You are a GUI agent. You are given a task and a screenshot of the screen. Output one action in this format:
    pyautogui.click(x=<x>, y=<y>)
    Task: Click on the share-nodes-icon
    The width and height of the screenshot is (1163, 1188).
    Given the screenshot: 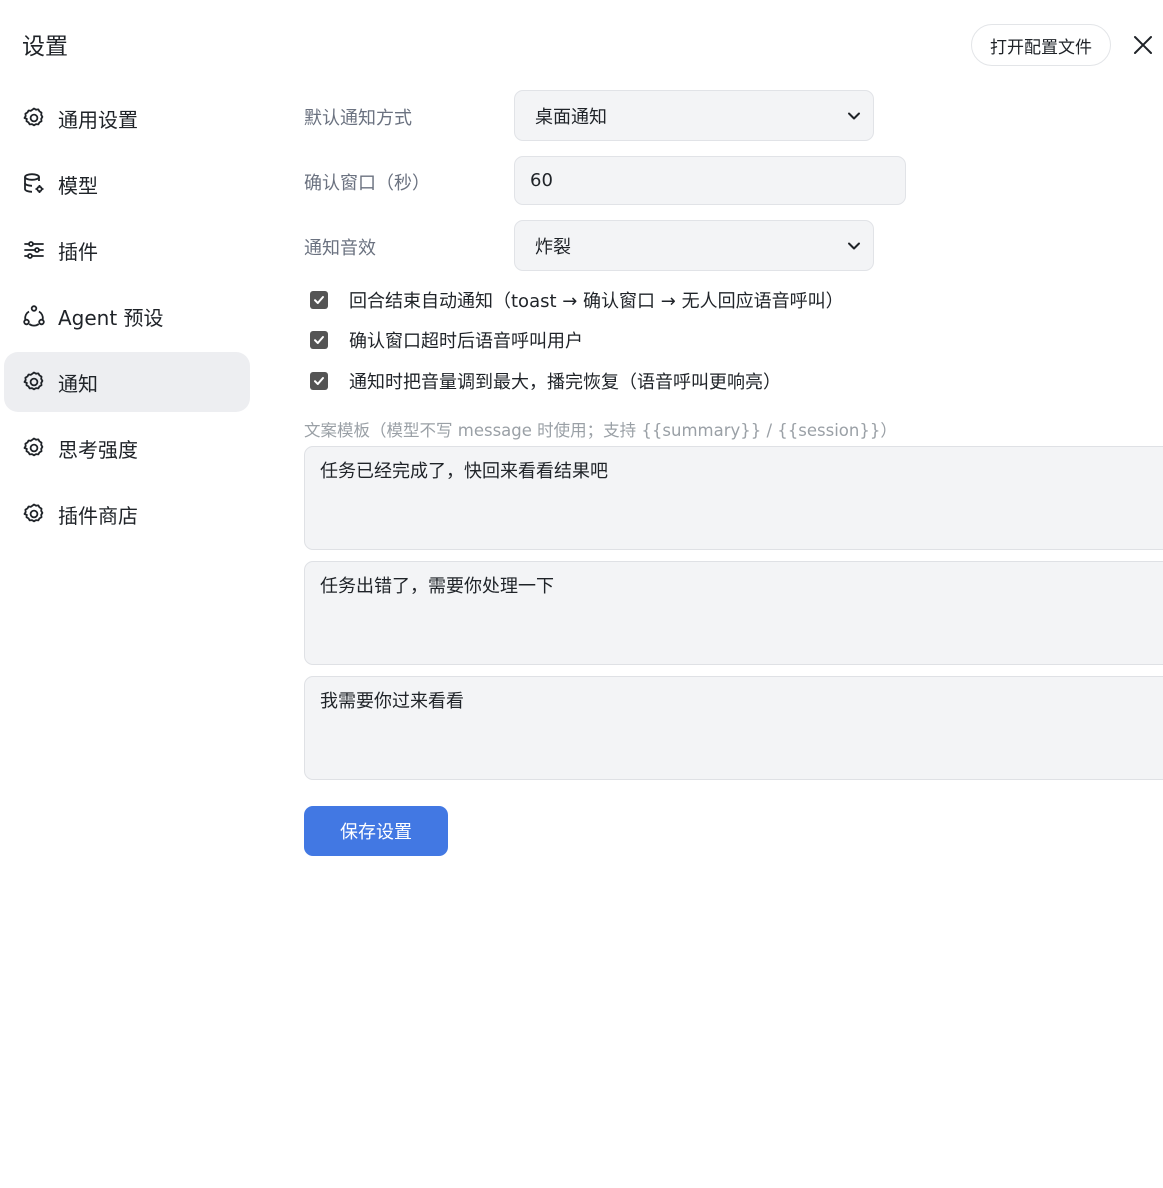 What is the action you would take?
    pyautogui.click(x=34, y=316)
    